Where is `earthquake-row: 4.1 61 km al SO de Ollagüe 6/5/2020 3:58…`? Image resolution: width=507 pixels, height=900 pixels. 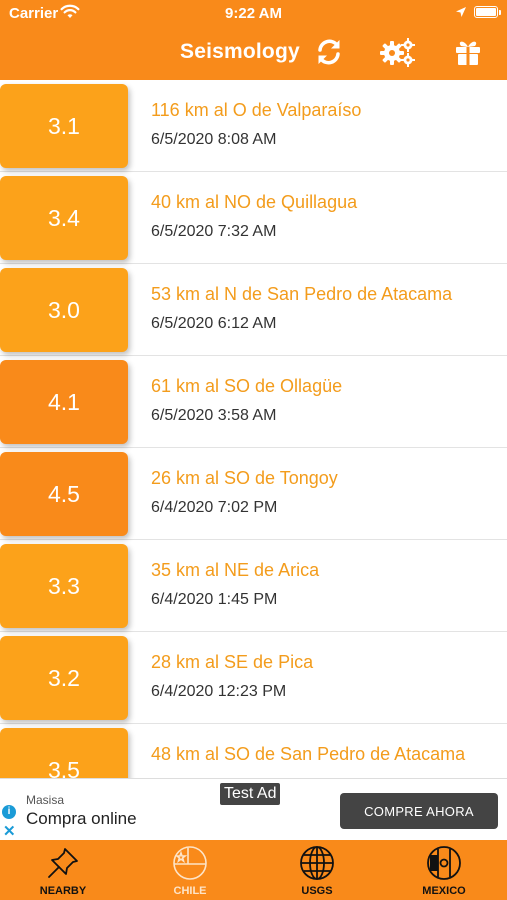 earthquake-row: 4.1 61 km al SO de Ollagüe 6/5/2020 3:58… is located at coordinates (253, 402).